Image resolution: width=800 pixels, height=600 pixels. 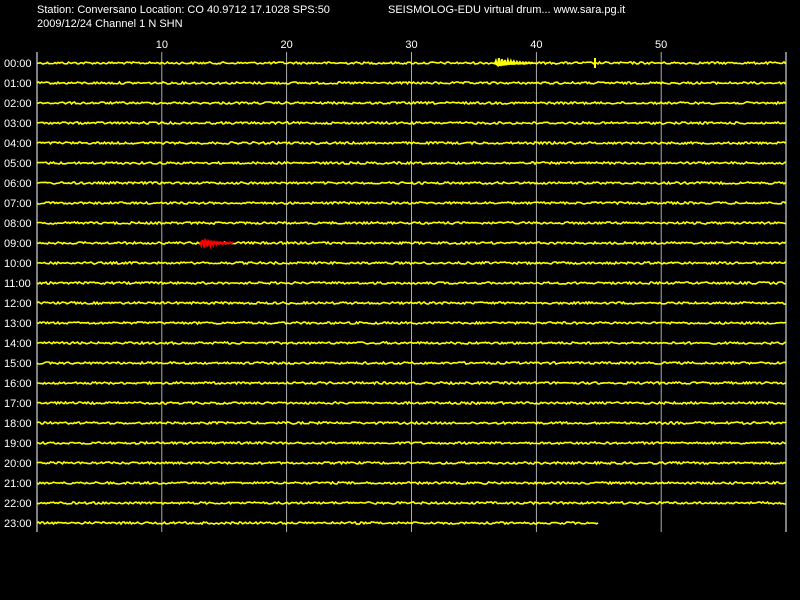 I want to click on row-time-label: 18:00, so click(x=18, y=424).